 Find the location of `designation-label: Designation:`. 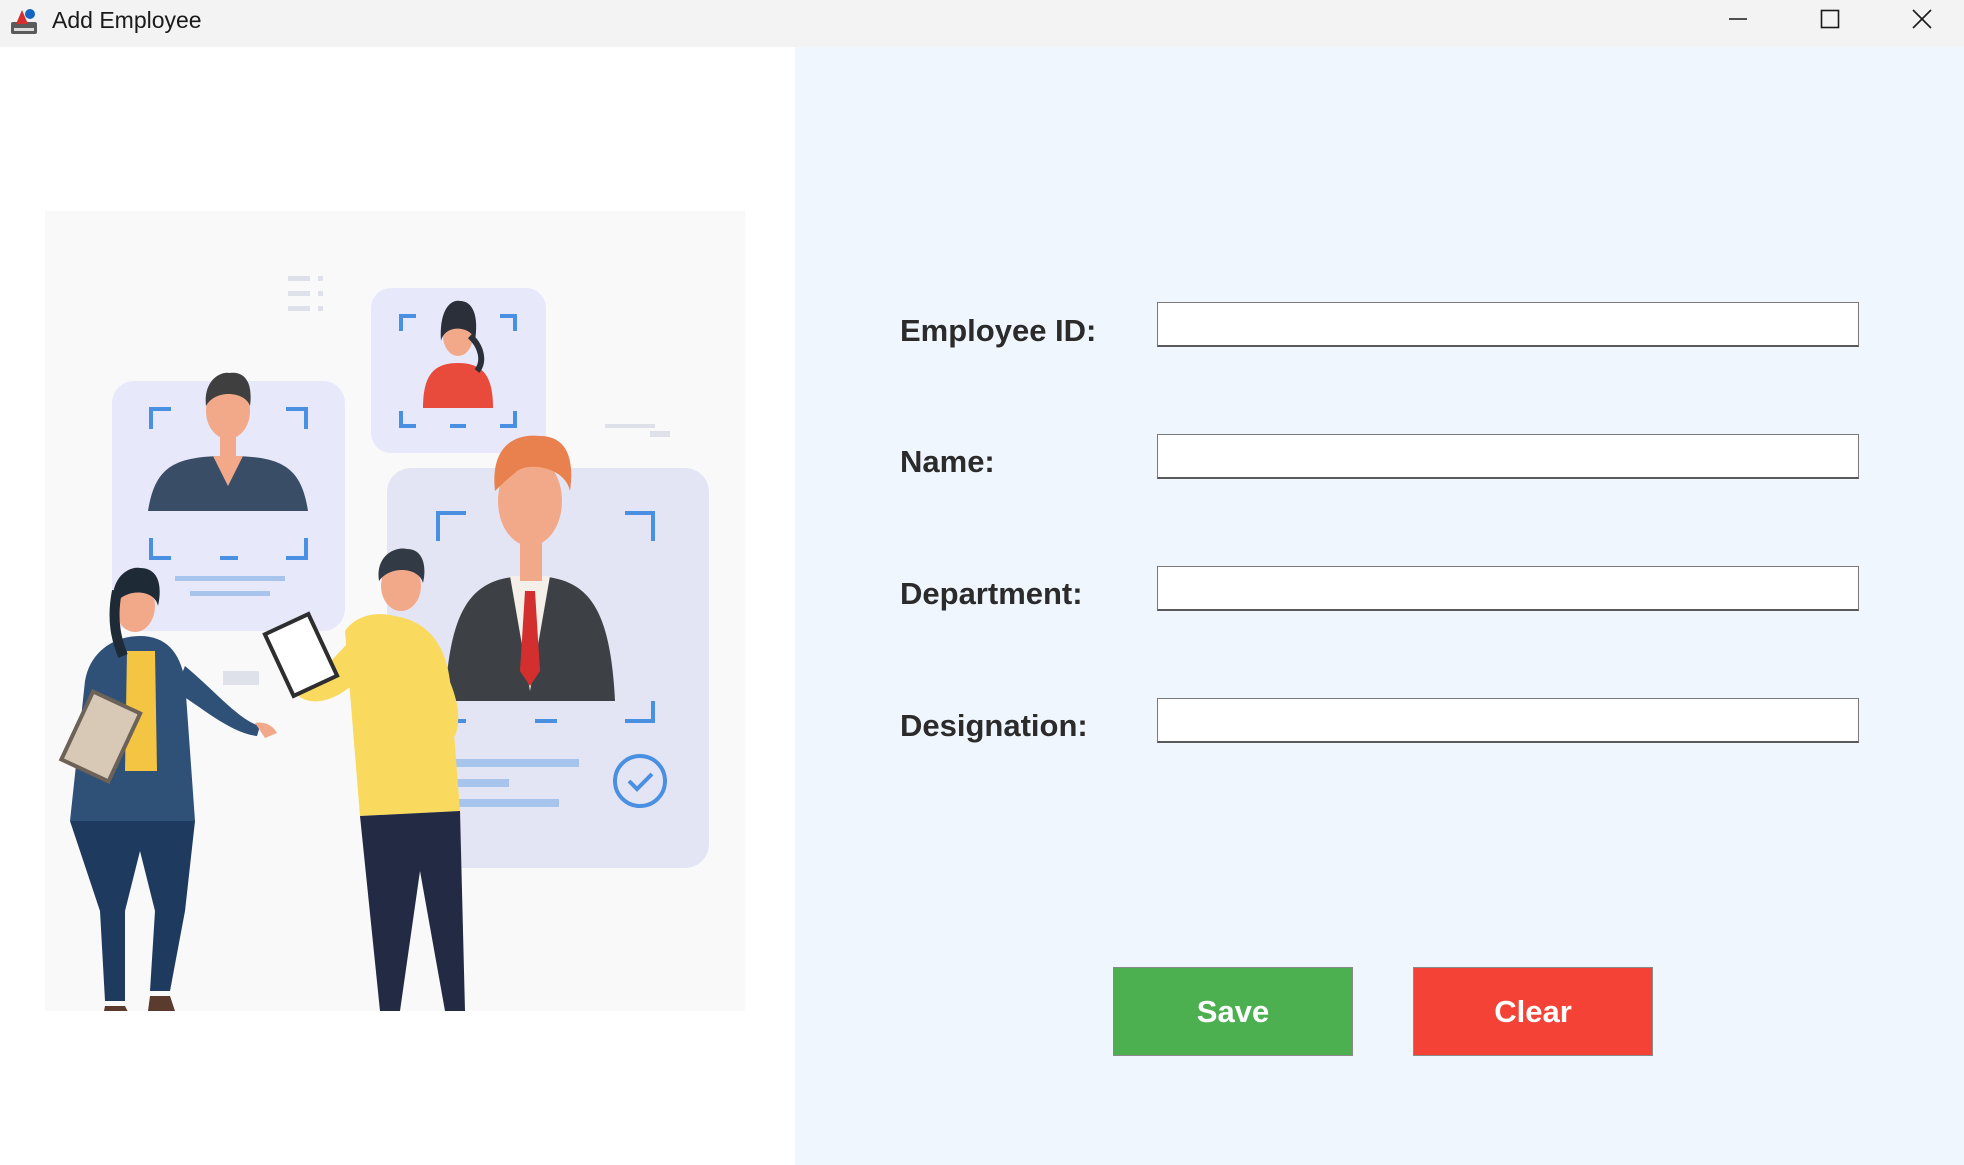

designation-label: Designation: is located at coordinates (994, 725).